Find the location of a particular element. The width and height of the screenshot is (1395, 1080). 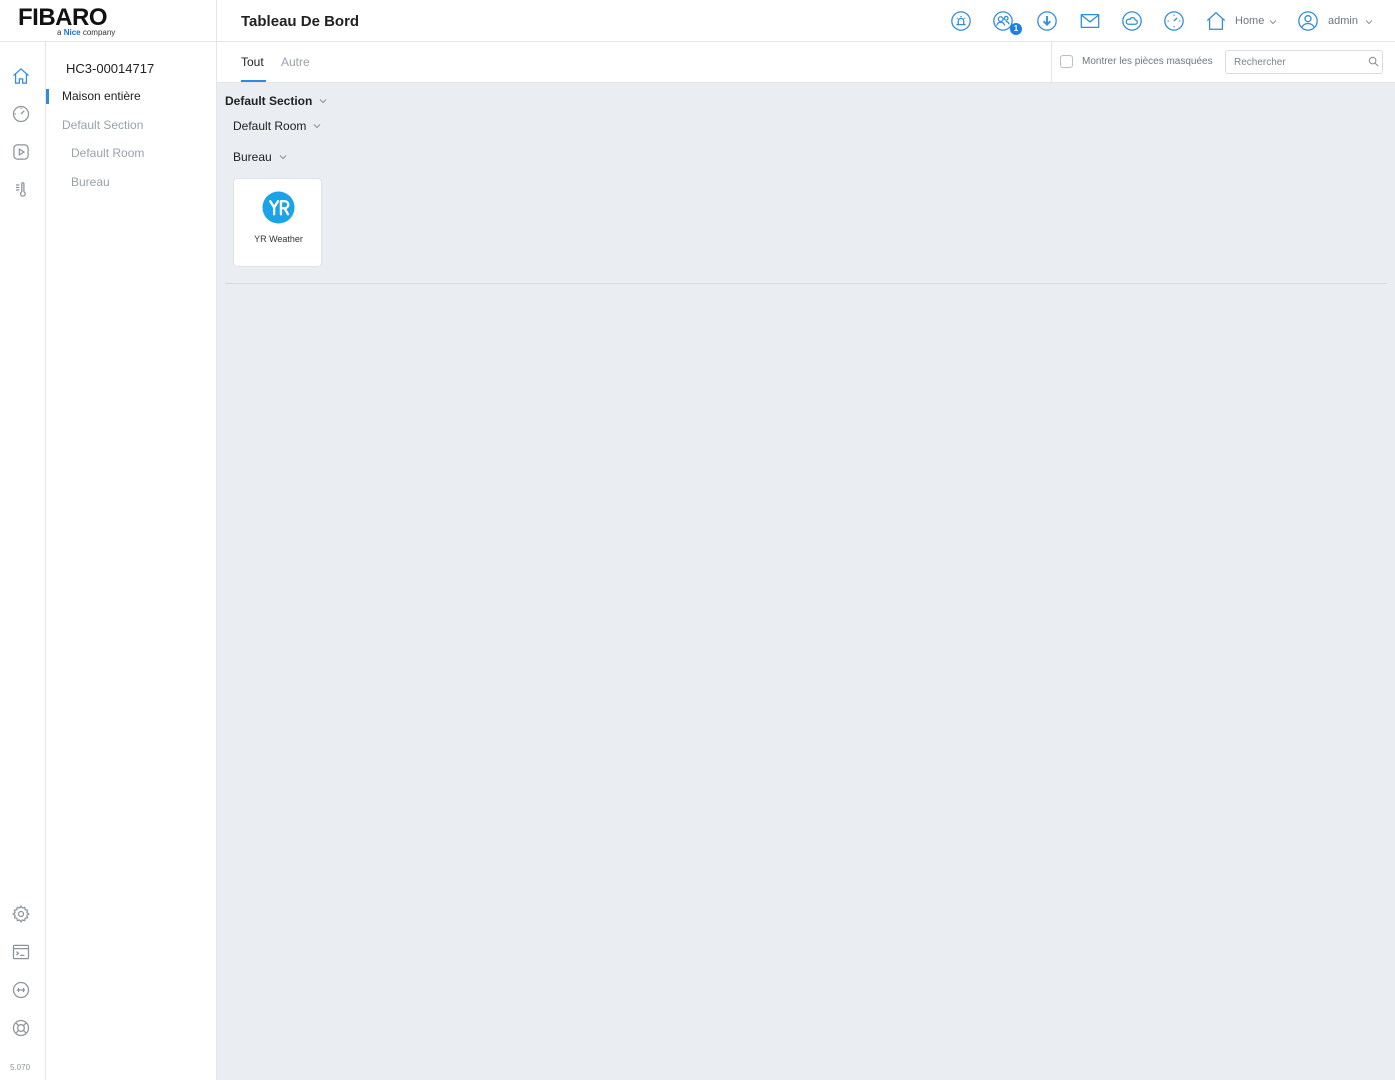

tagline-suffix: company is located at coordinates (99, 32).